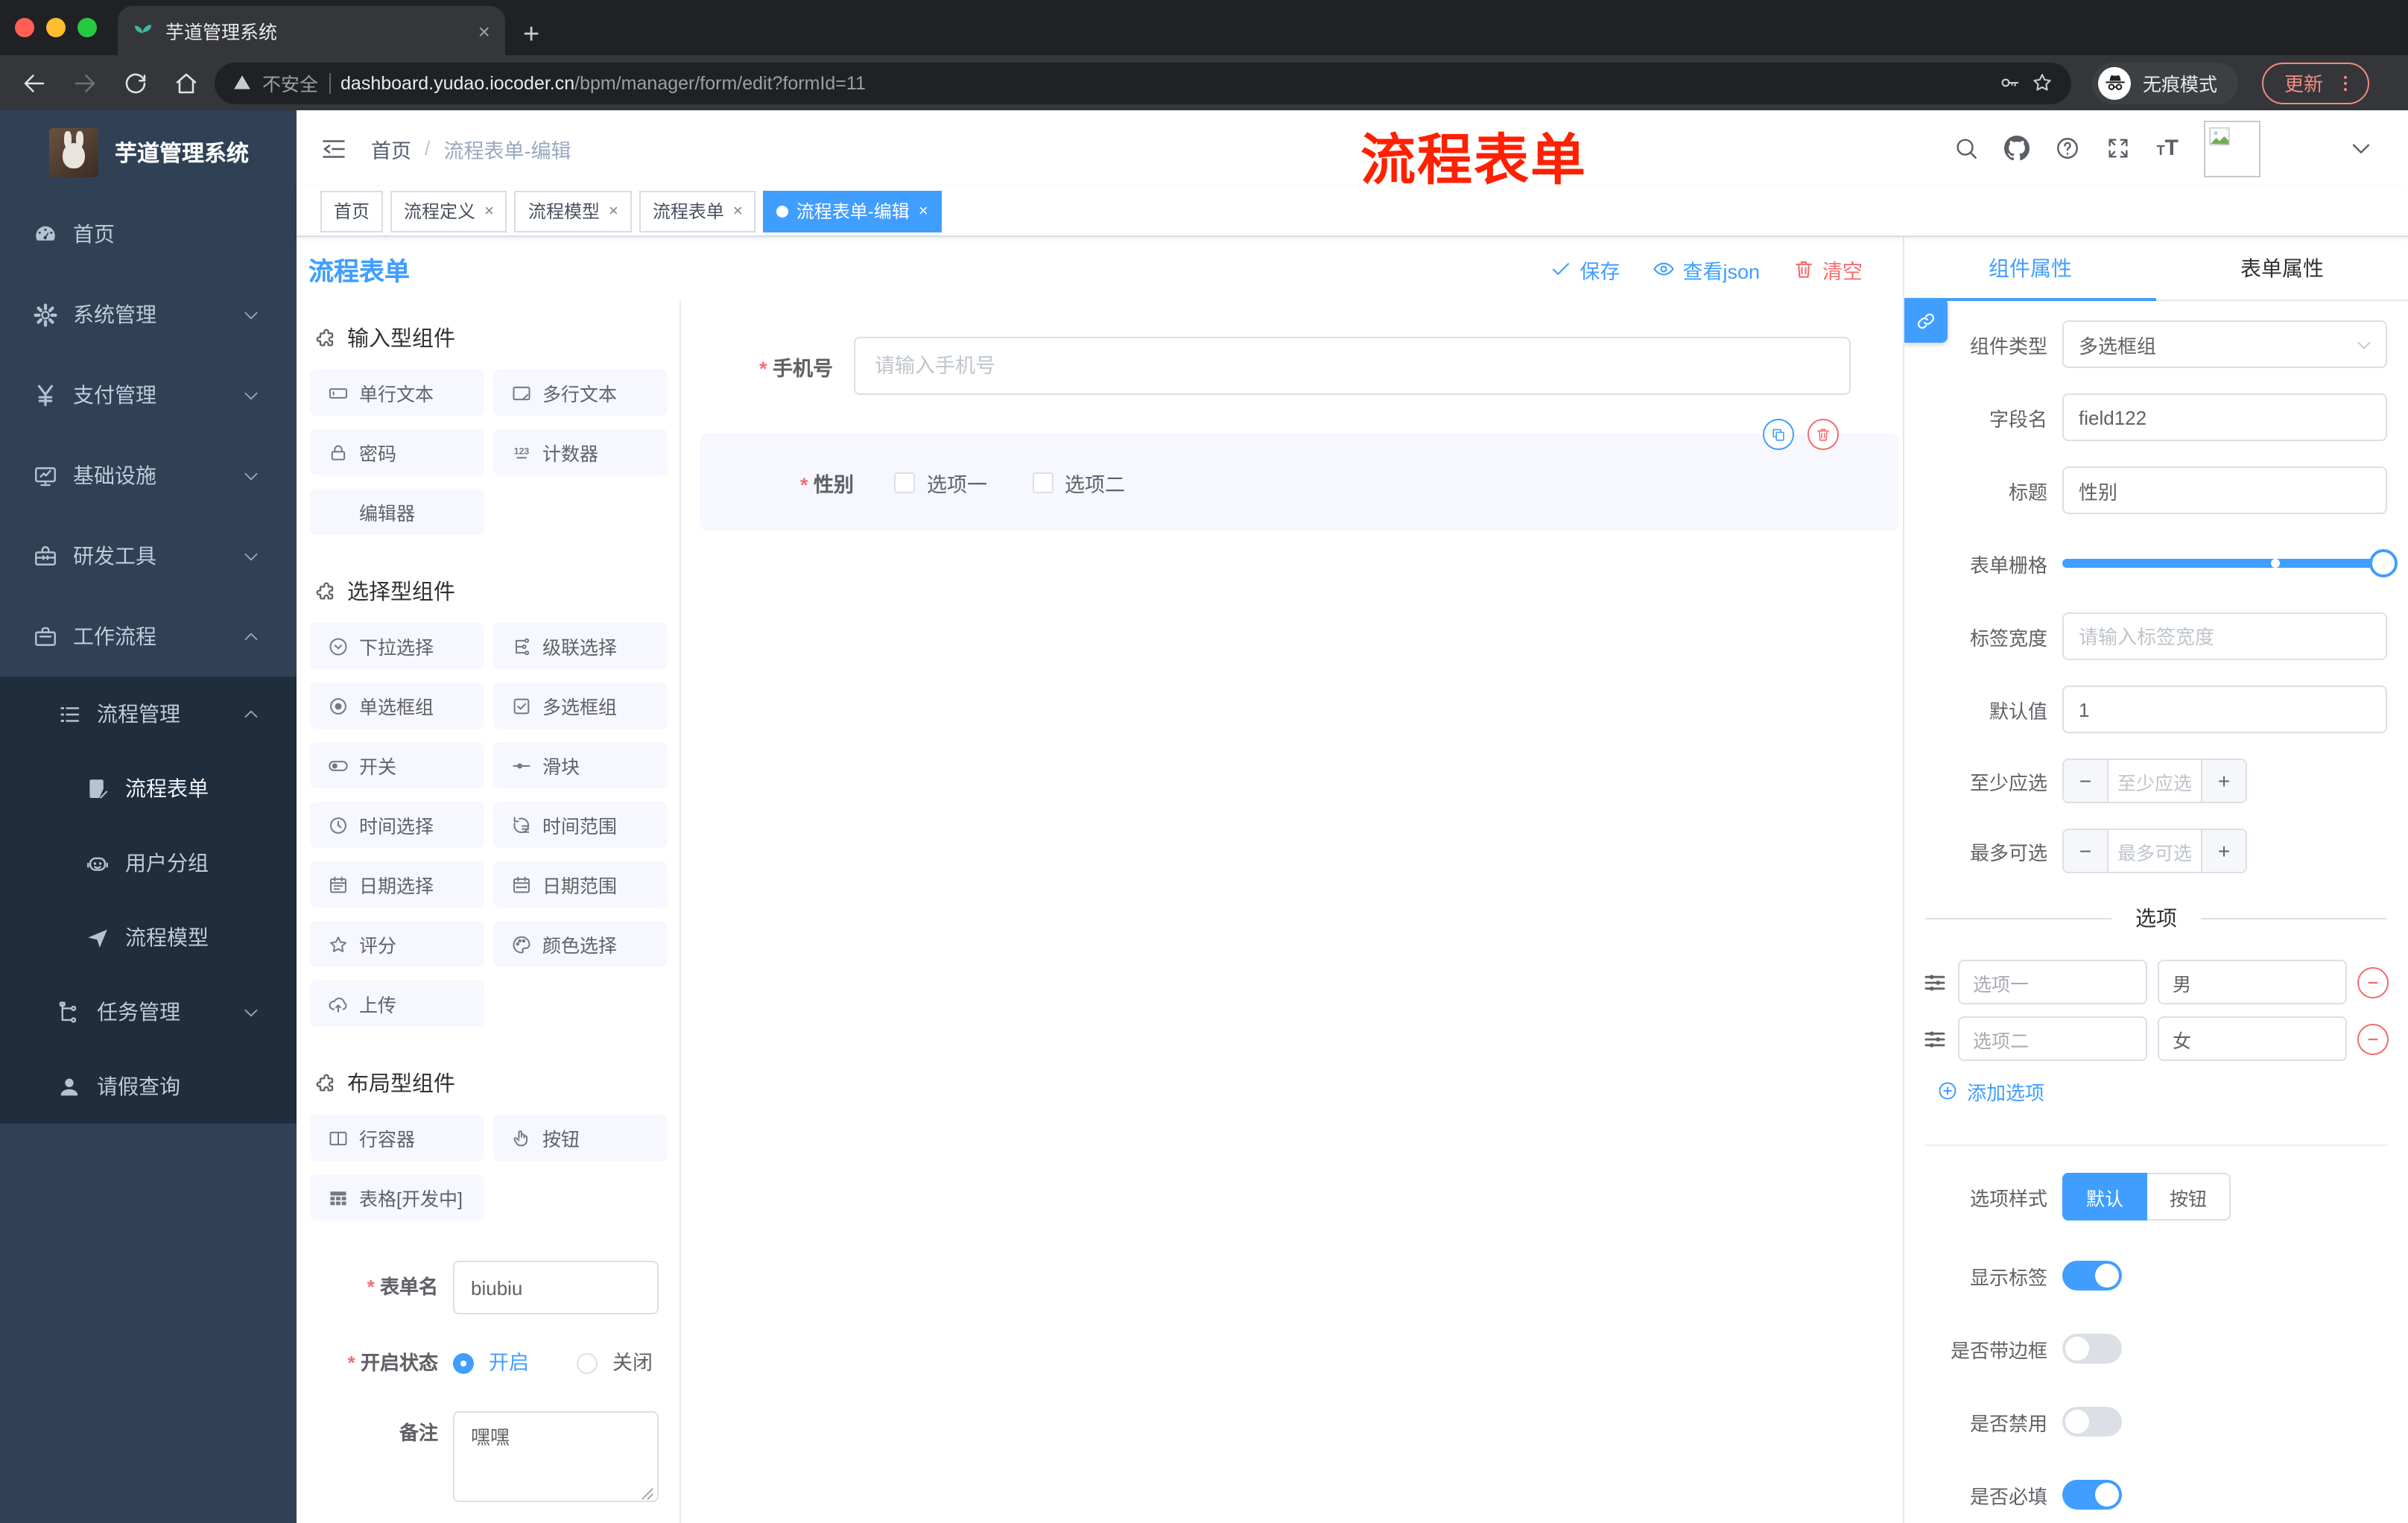  Describe the element at coordinates (580, 944) in the screenshot. I see `component-item: 颜色选择` at that location.